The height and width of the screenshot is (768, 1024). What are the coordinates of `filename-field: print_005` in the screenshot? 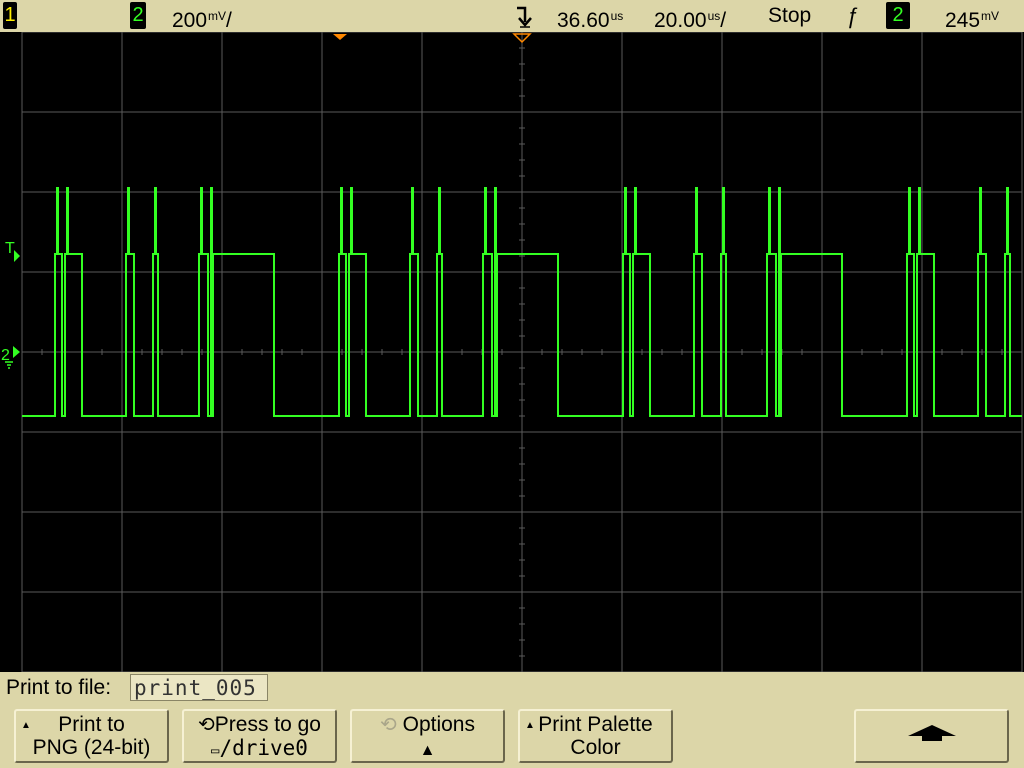 It's located at (199, 687).